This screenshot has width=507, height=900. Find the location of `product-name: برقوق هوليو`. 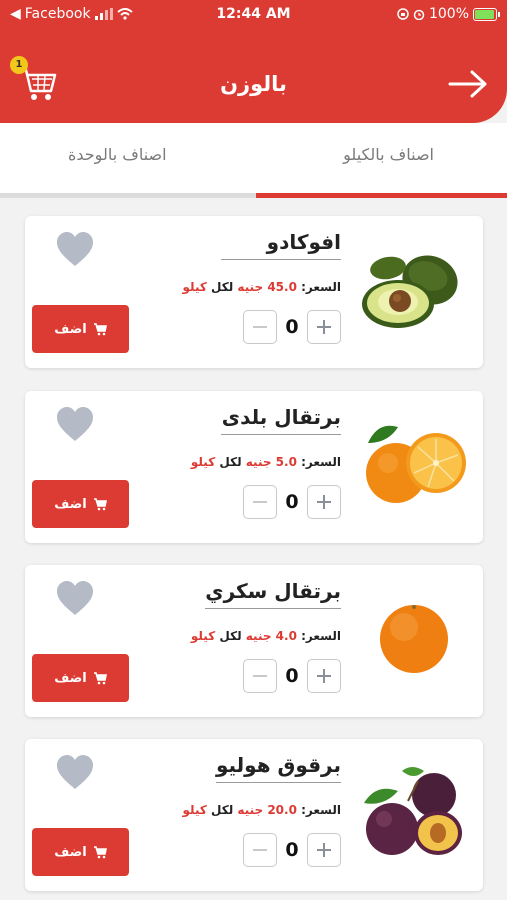

product-name: برقوق هوليو is located at coordinates (278, 768).